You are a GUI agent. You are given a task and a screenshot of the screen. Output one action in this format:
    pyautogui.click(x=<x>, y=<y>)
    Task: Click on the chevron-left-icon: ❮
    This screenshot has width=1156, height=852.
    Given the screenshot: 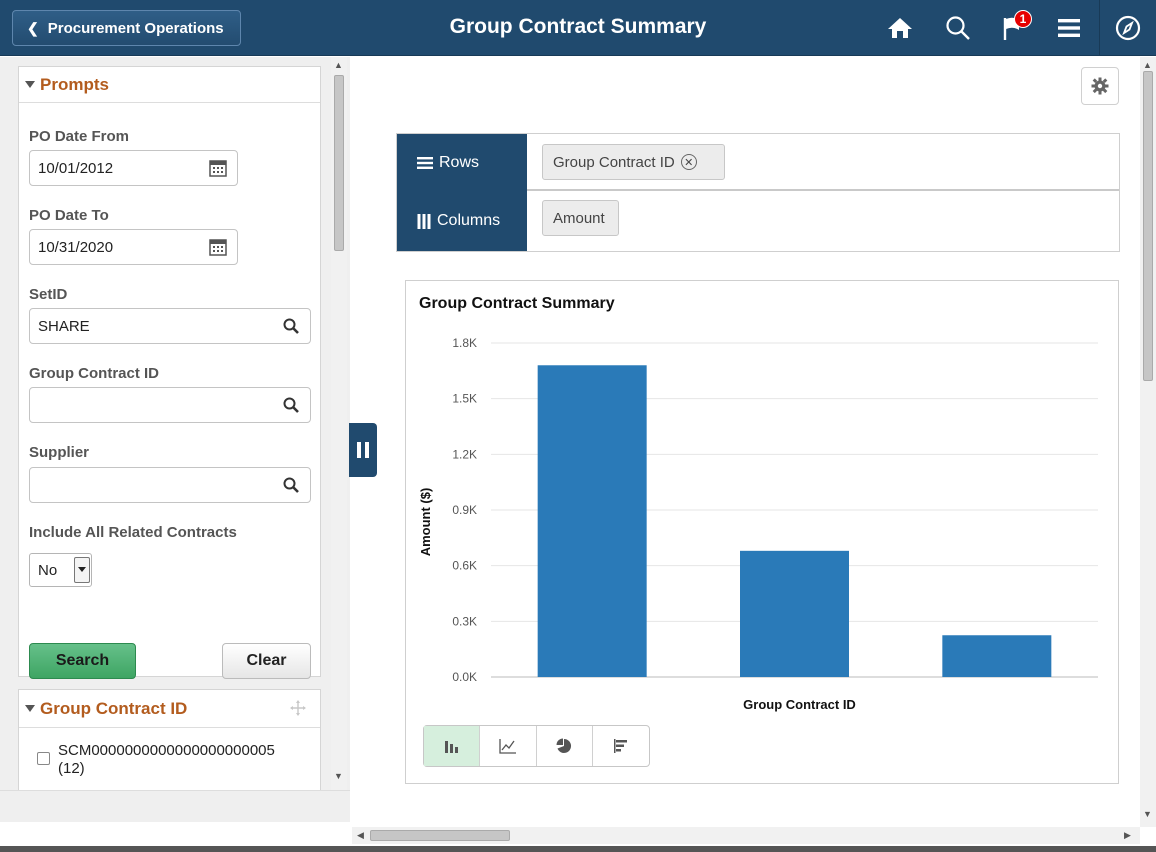 What is the action you would take?
    pyautogui.click(x=33, y=27)
    